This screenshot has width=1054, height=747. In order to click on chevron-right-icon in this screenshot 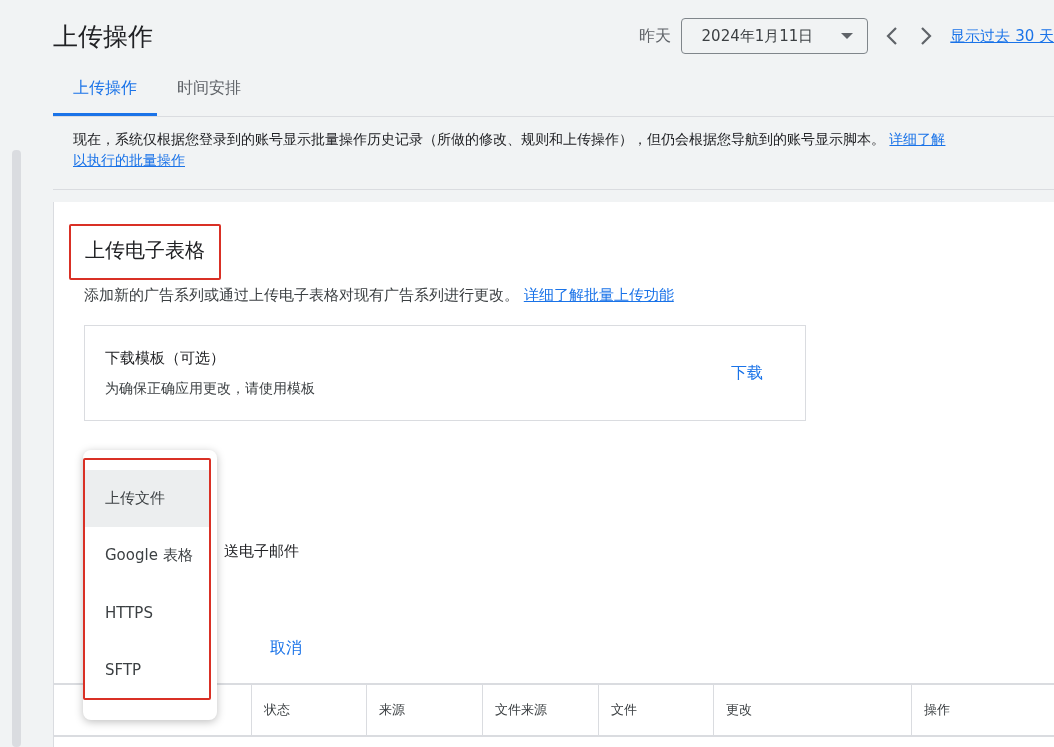, I will do `click(926, 36)`.